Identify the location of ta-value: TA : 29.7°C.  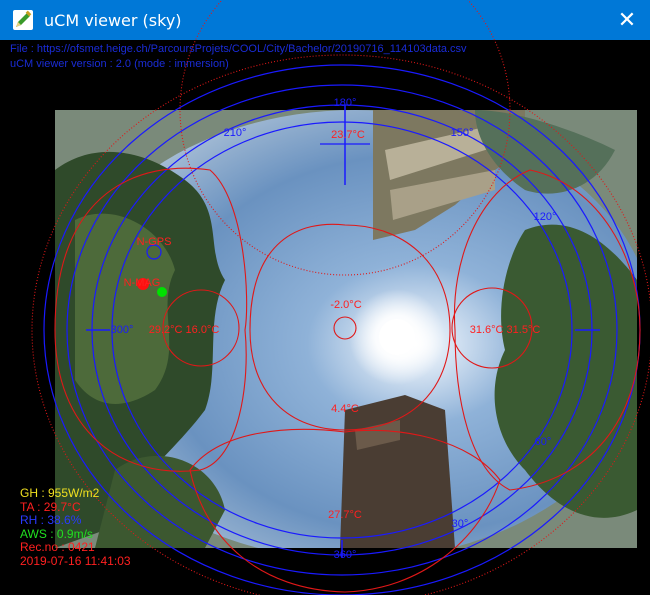
(50, 506).